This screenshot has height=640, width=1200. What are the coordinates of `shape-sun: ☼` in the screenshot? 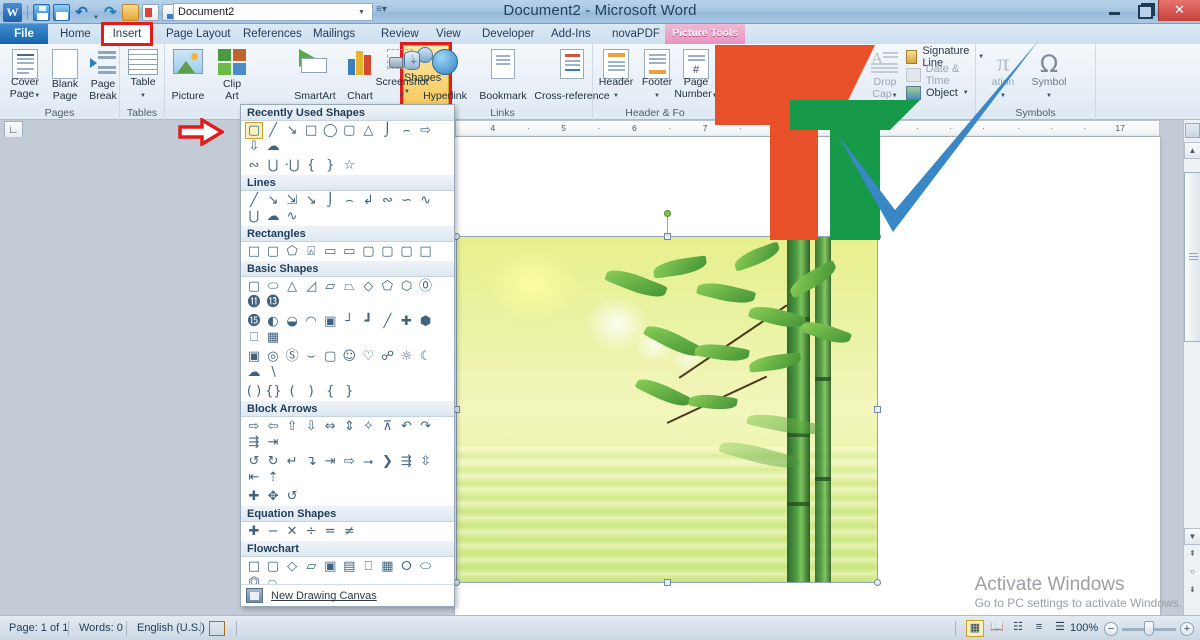 It's located at (407, 356).